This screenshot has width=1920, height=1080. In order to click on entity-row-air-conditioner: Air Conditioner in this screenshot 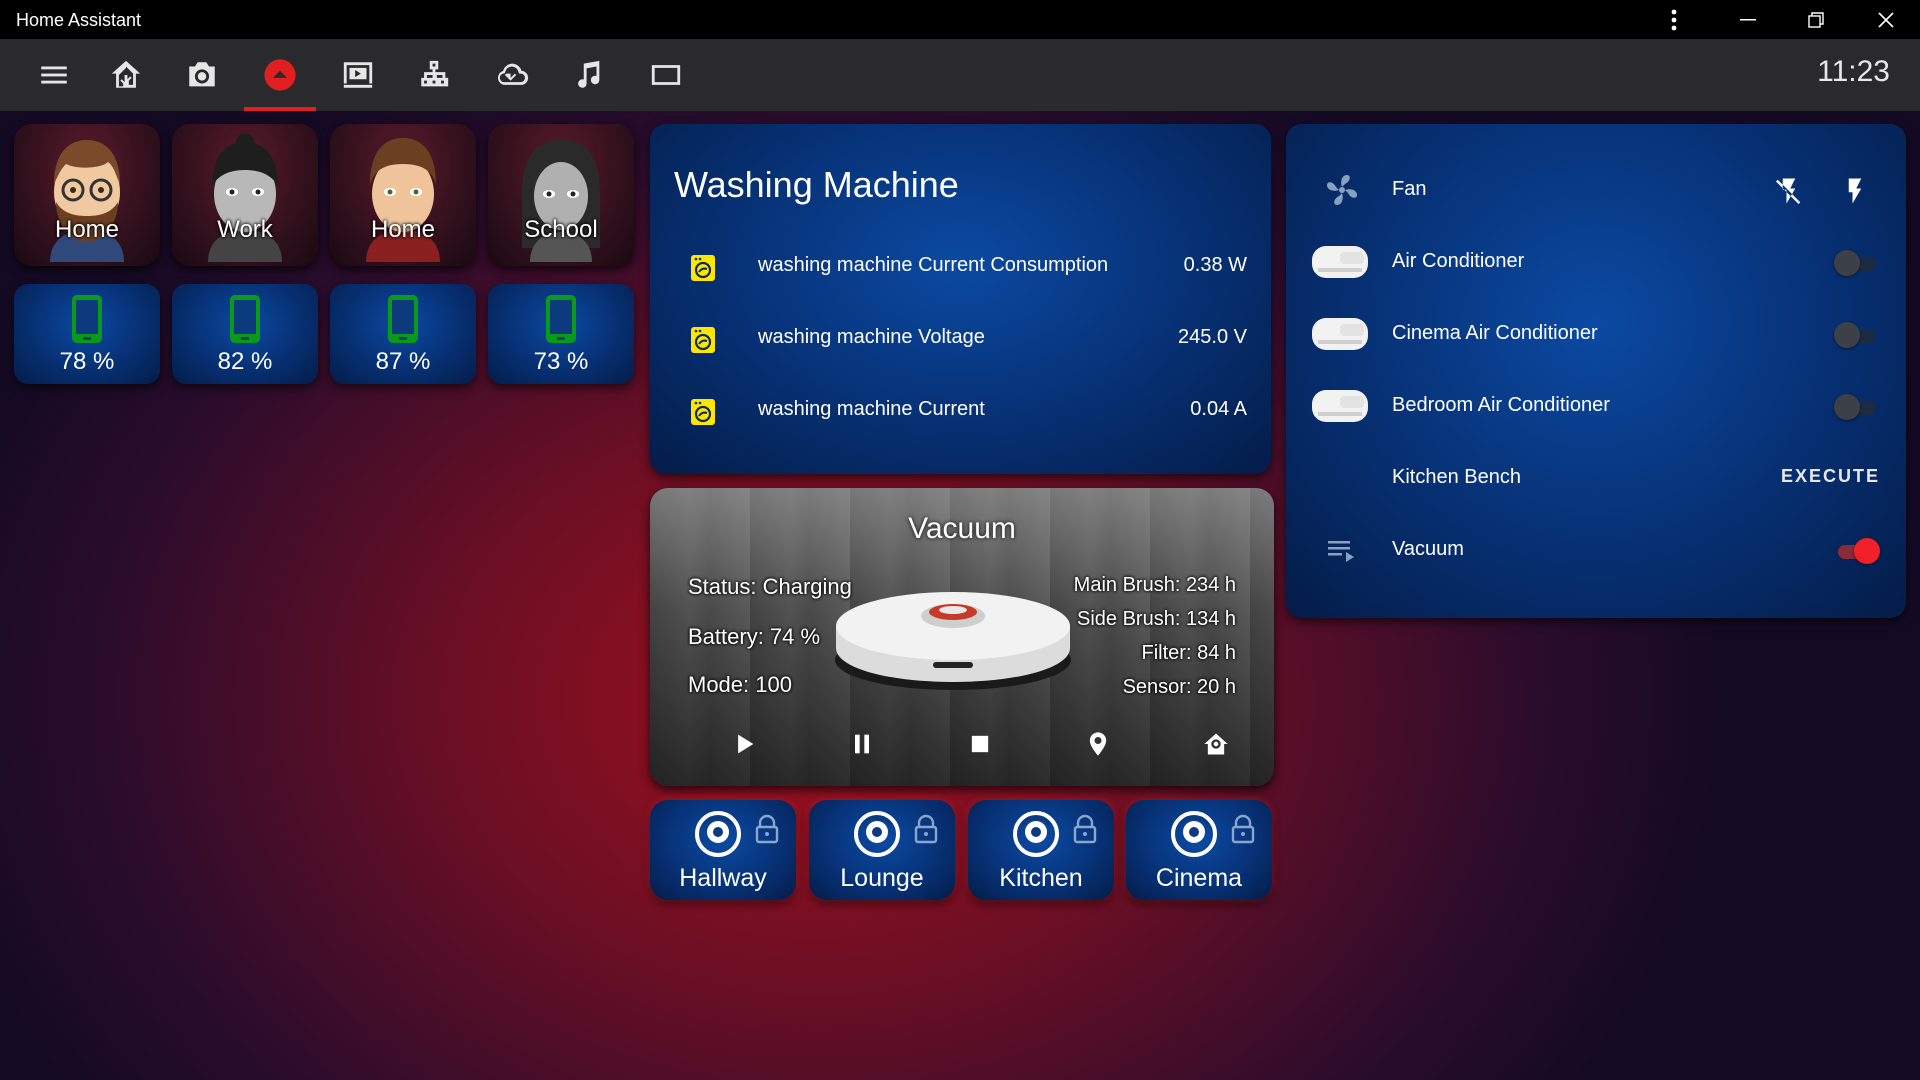, I will do `click(1596, 262)`.